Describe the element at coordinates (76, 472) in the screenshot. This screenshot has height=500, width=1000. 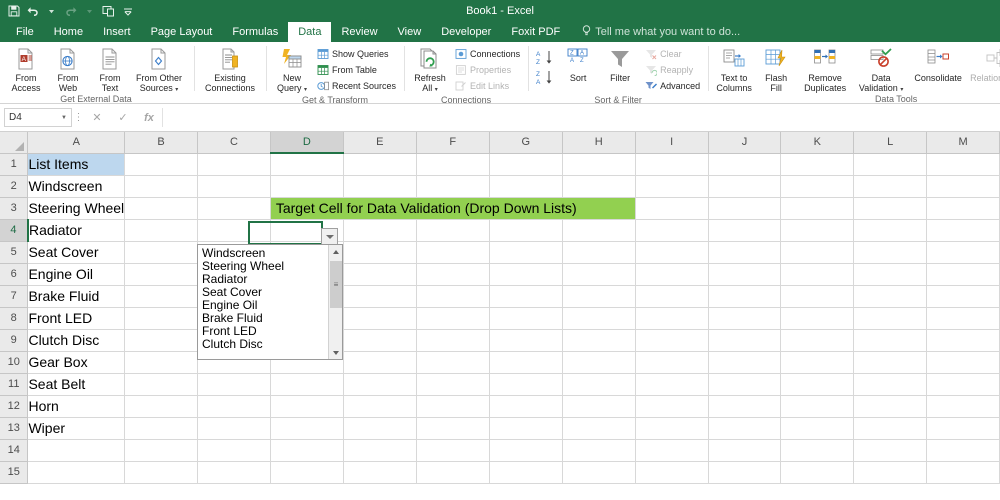
I see `cell-a15` at that location.